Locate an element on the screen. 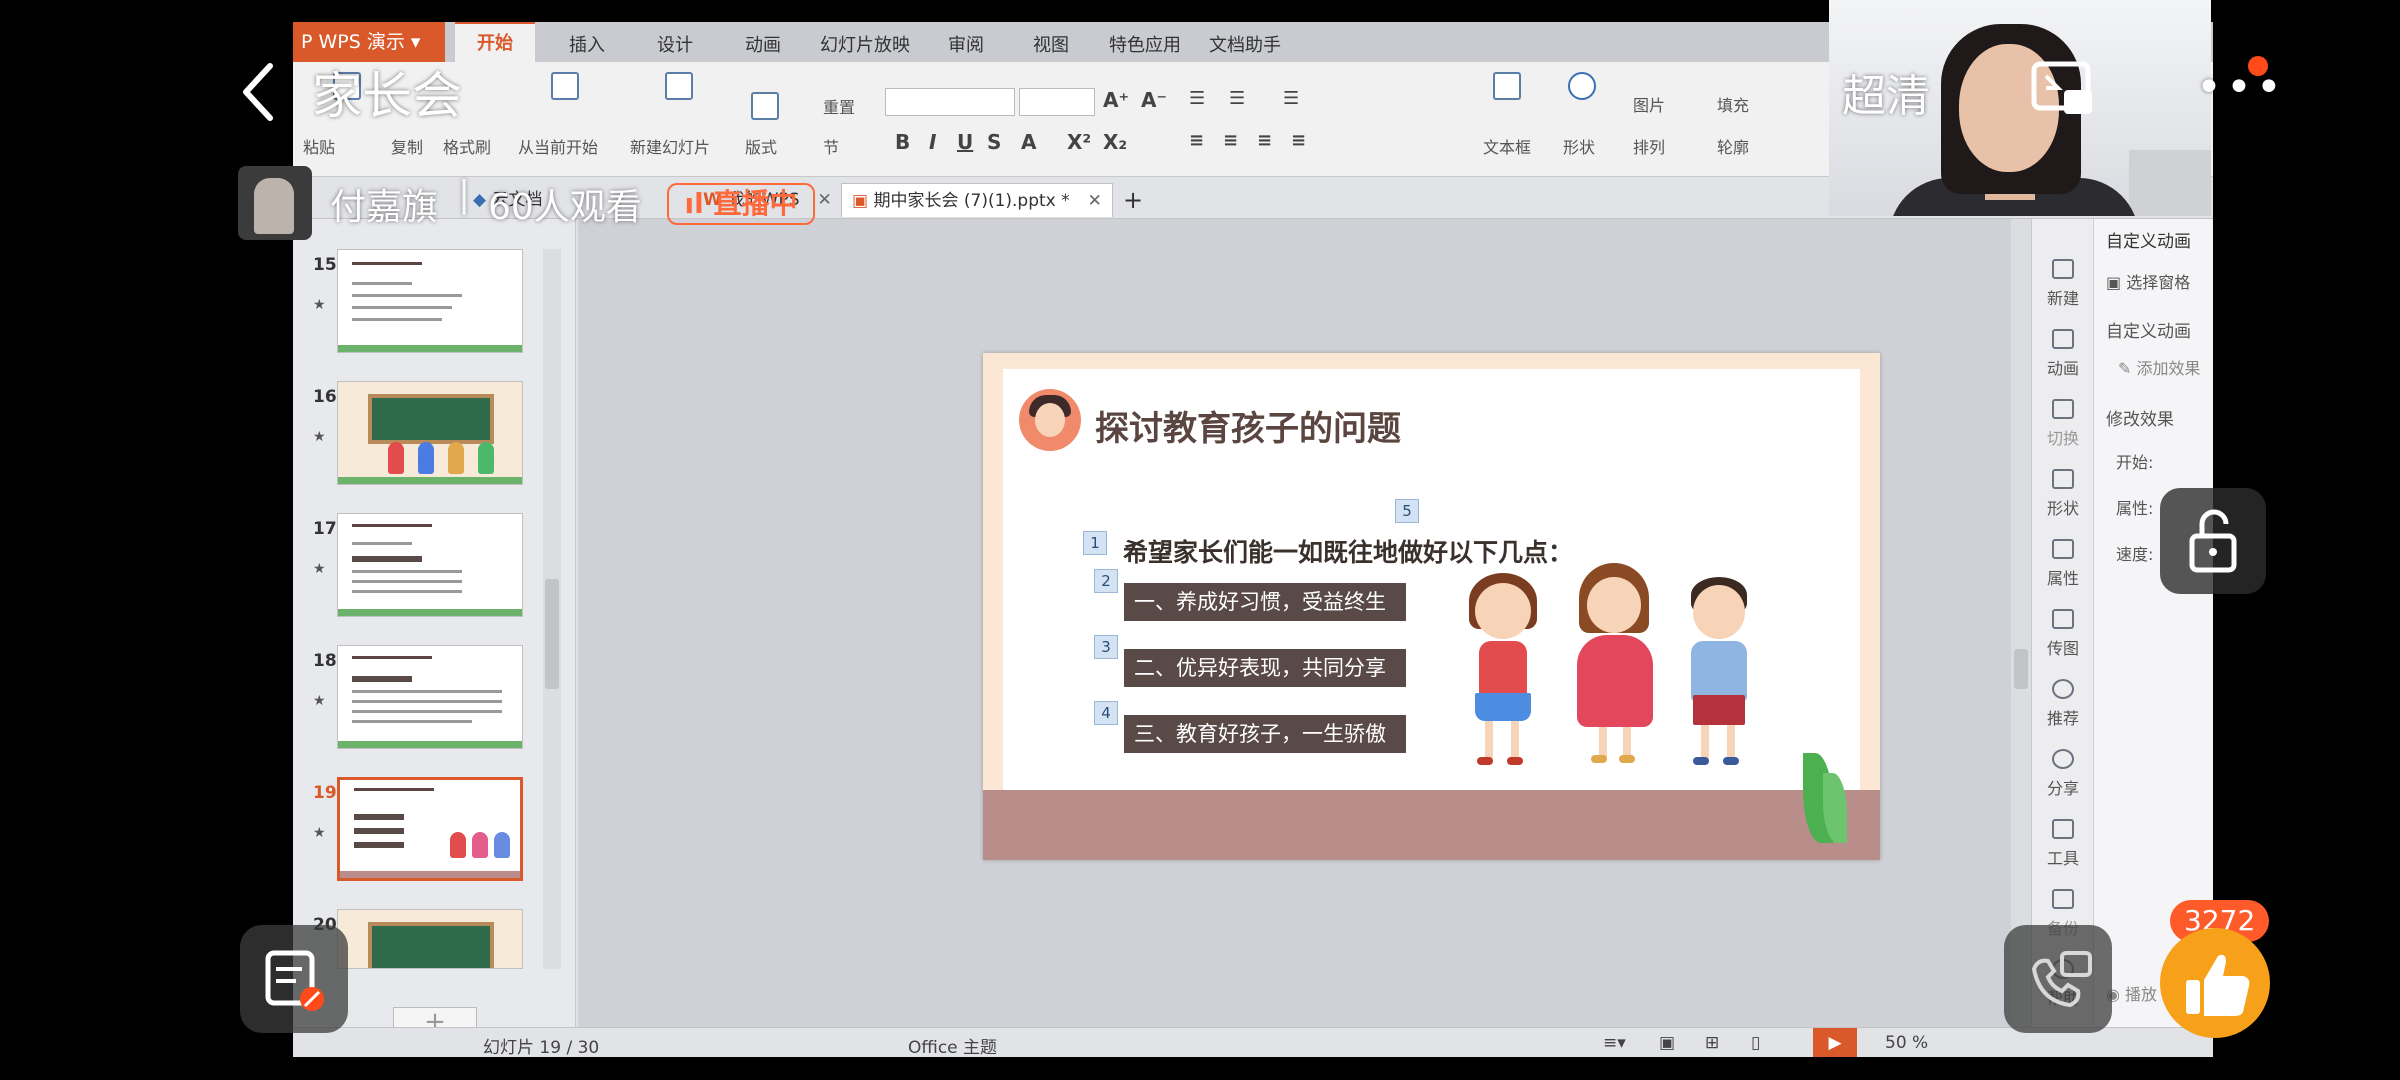  screen-lock-button is located at coordinates (2213, 541).